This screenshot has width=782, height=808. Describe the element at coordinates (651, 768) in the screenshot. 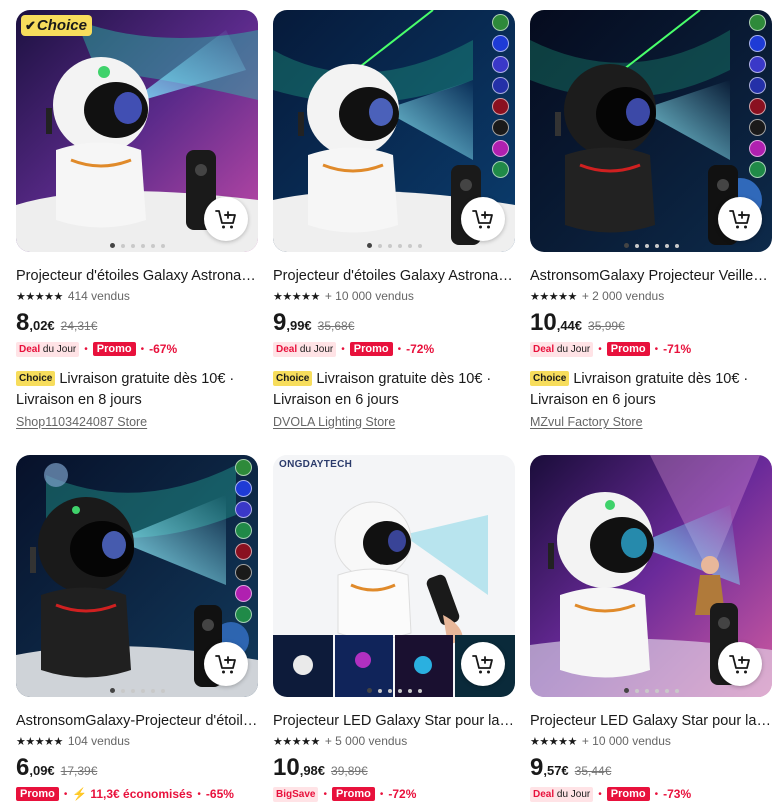

I see `price: 9 ,57€ 35,44€` at that location.